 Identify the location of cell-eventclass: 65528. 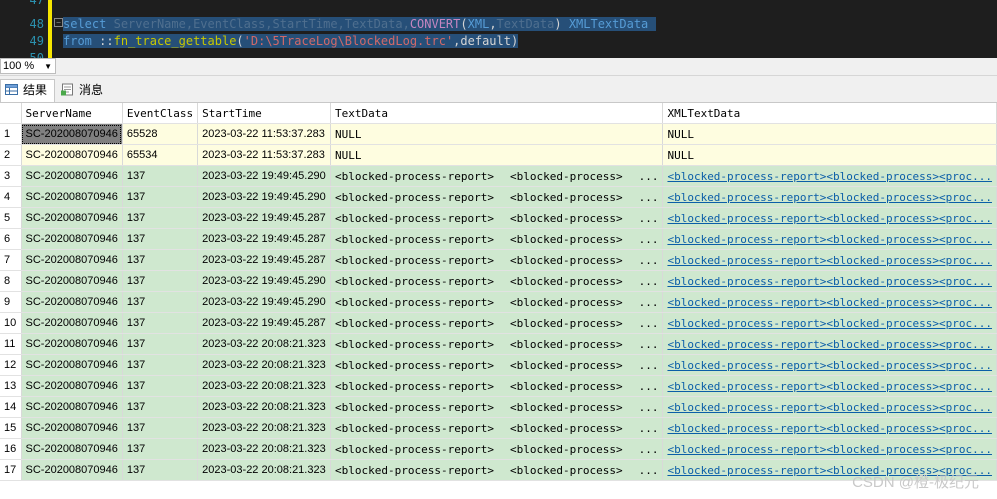
(160, 134).